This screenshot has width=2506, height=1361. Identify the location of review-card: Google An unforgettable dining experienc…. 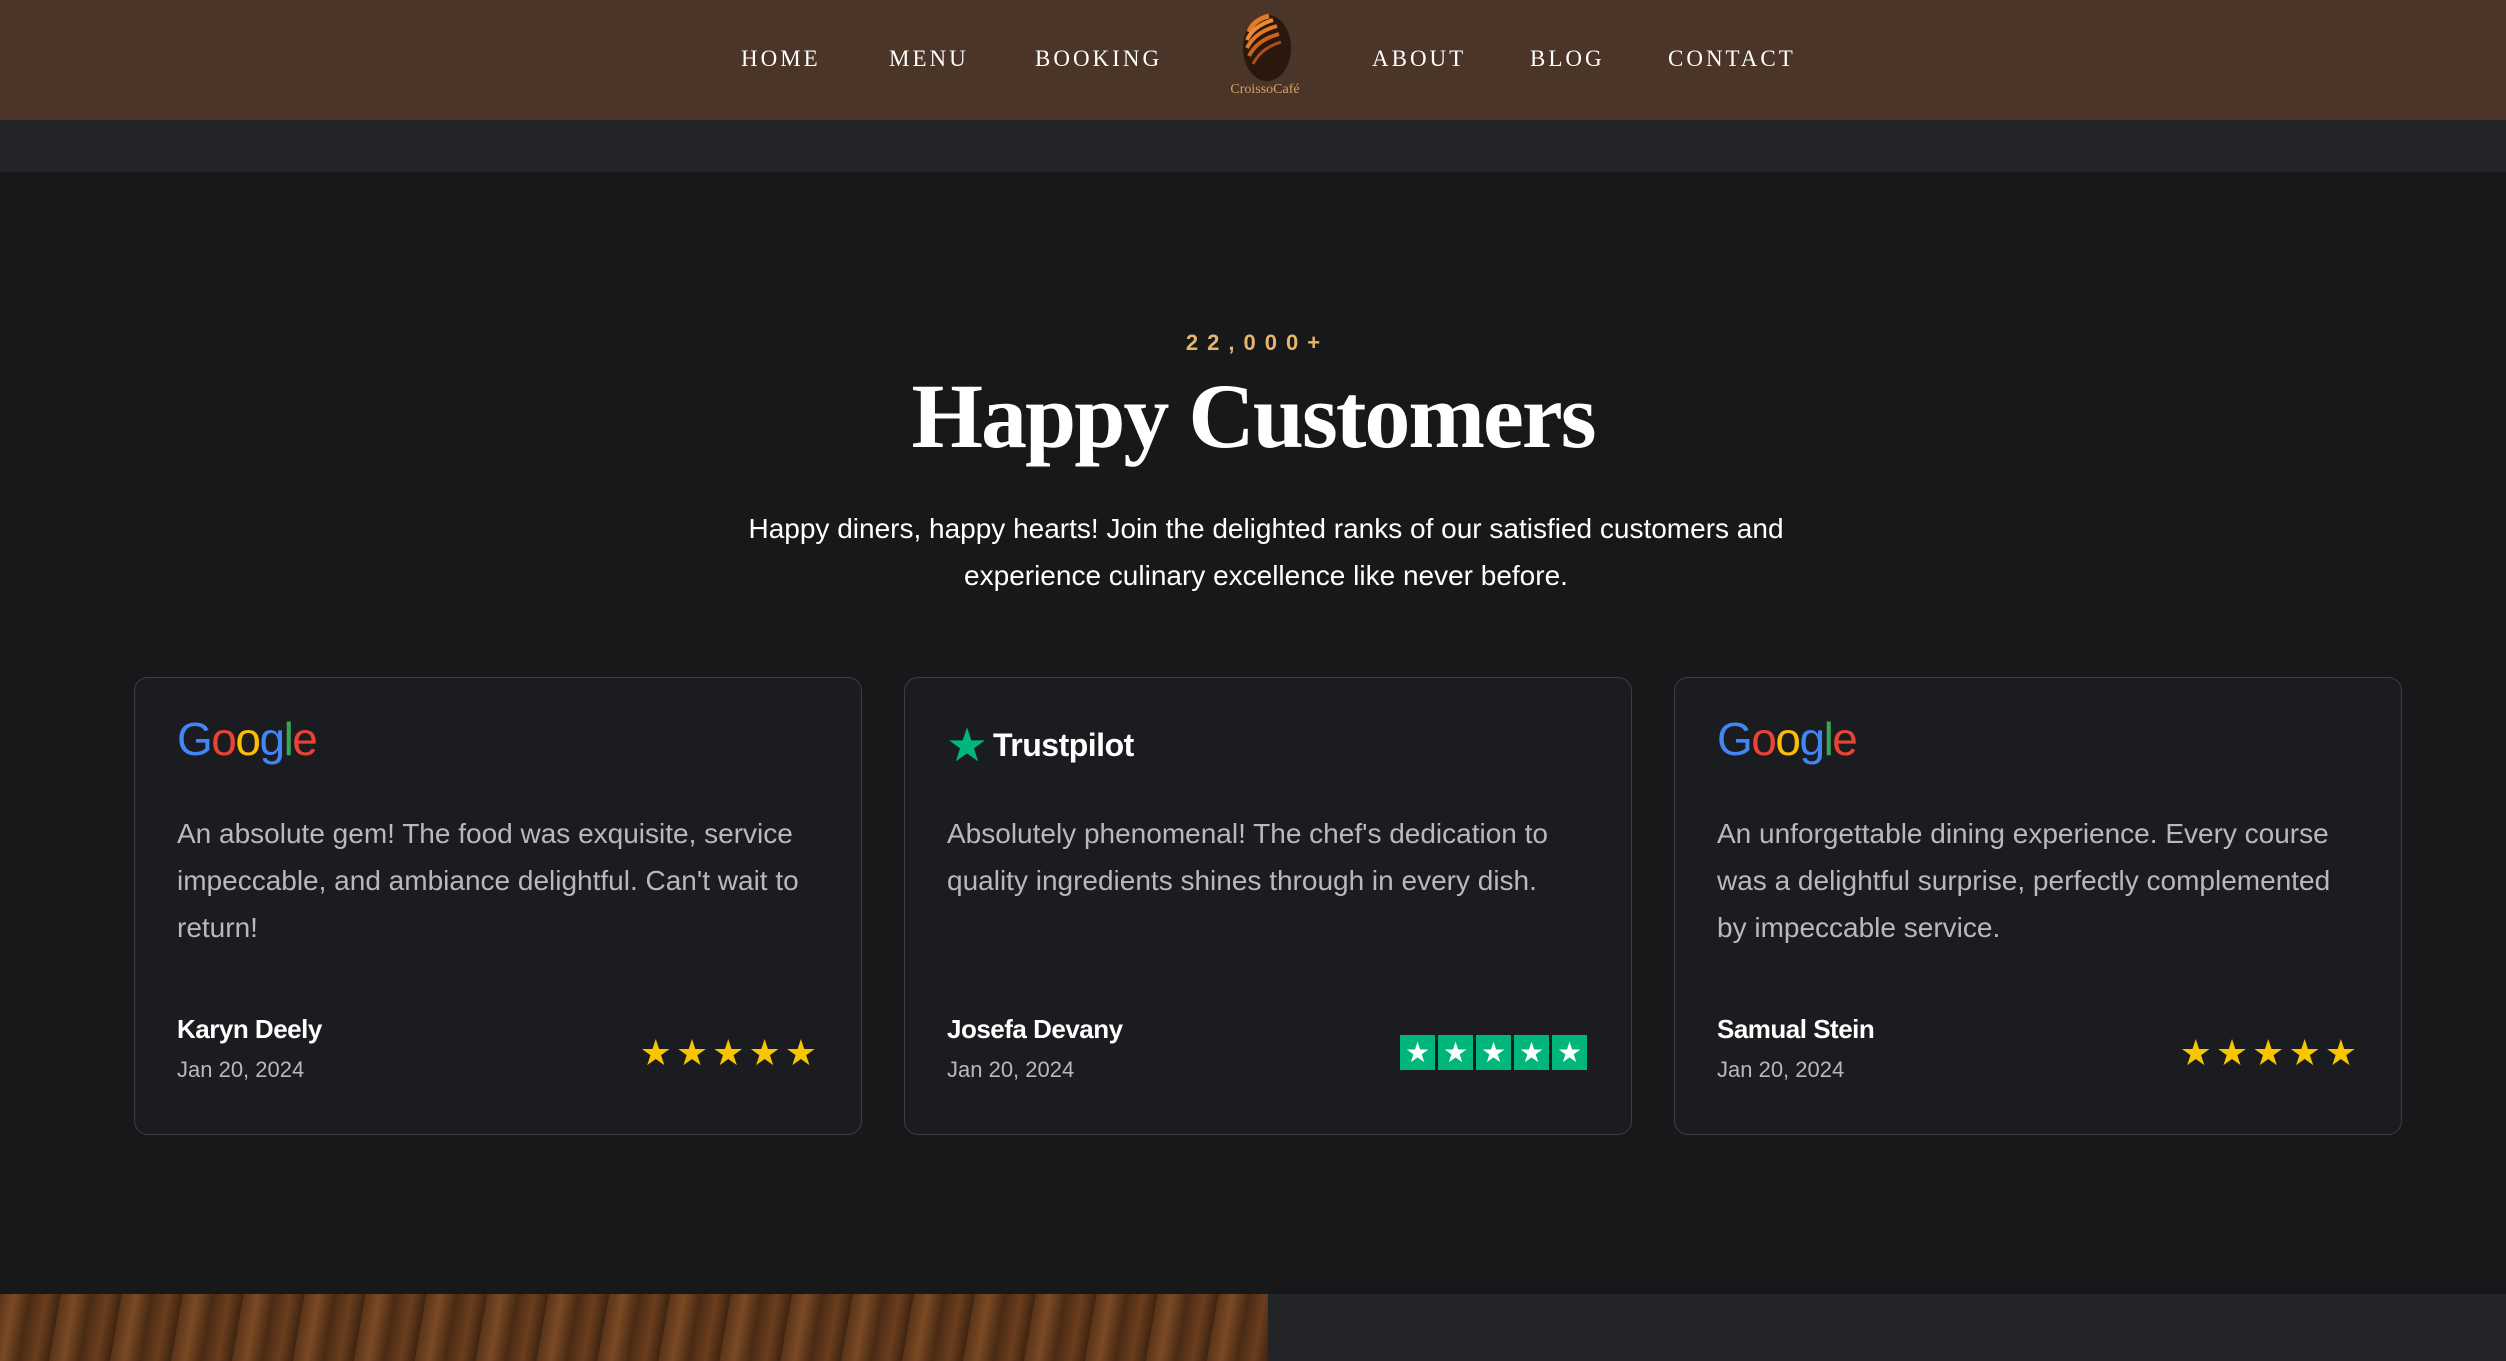
(2038, 906).